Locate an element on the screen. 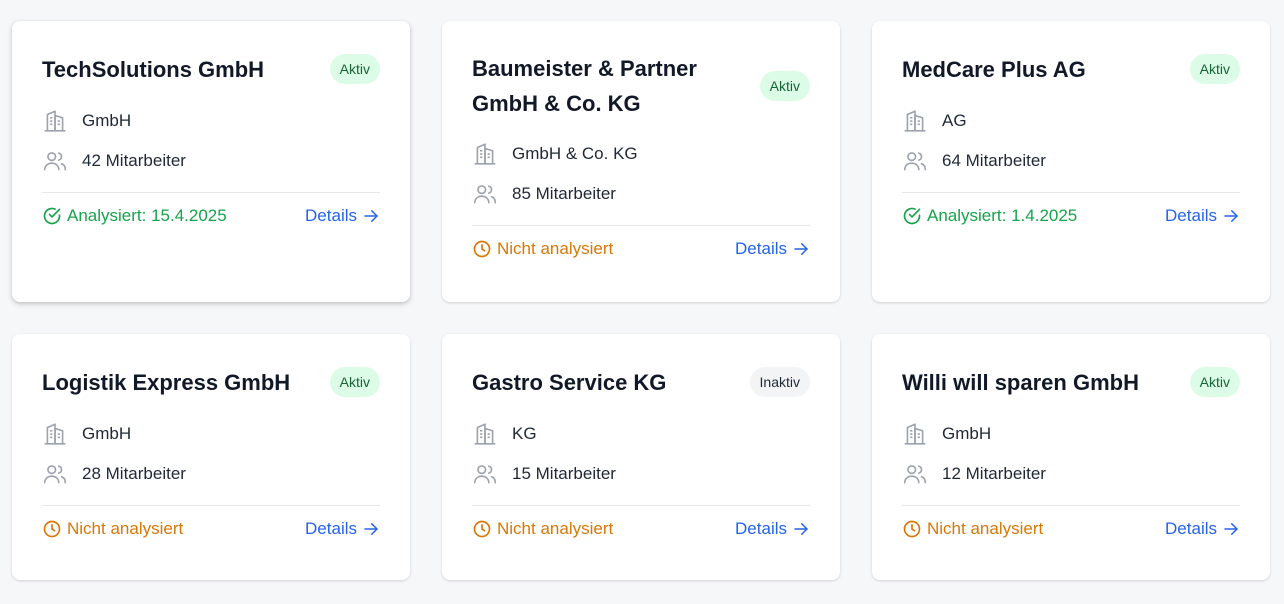 This screenshot has height=604, width=1284. employee-count: 64 Mitarbeiter is located at coordinates (994, 160).